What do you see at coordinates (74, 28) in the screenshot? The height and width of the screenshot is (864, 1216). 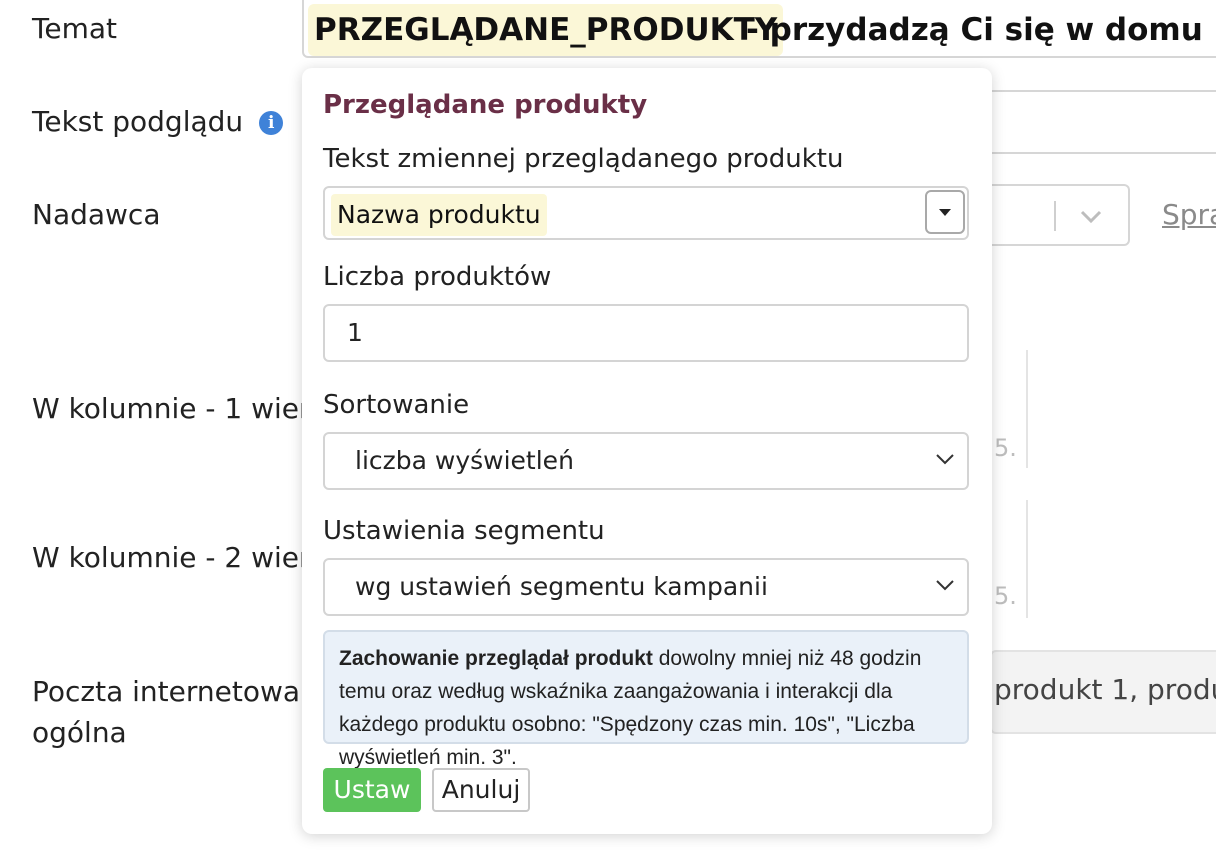 I see `subject-label: Temat` at bounding box center [74, 28].